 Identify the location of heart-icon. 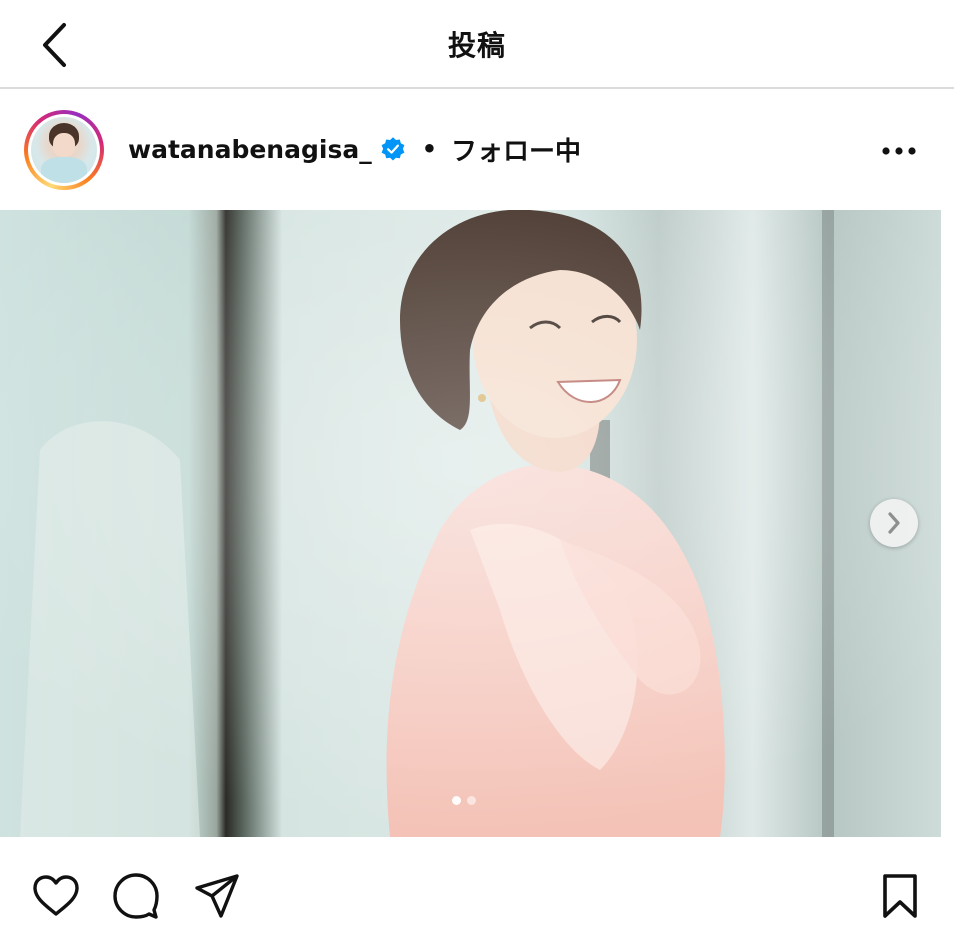
(56, 895).